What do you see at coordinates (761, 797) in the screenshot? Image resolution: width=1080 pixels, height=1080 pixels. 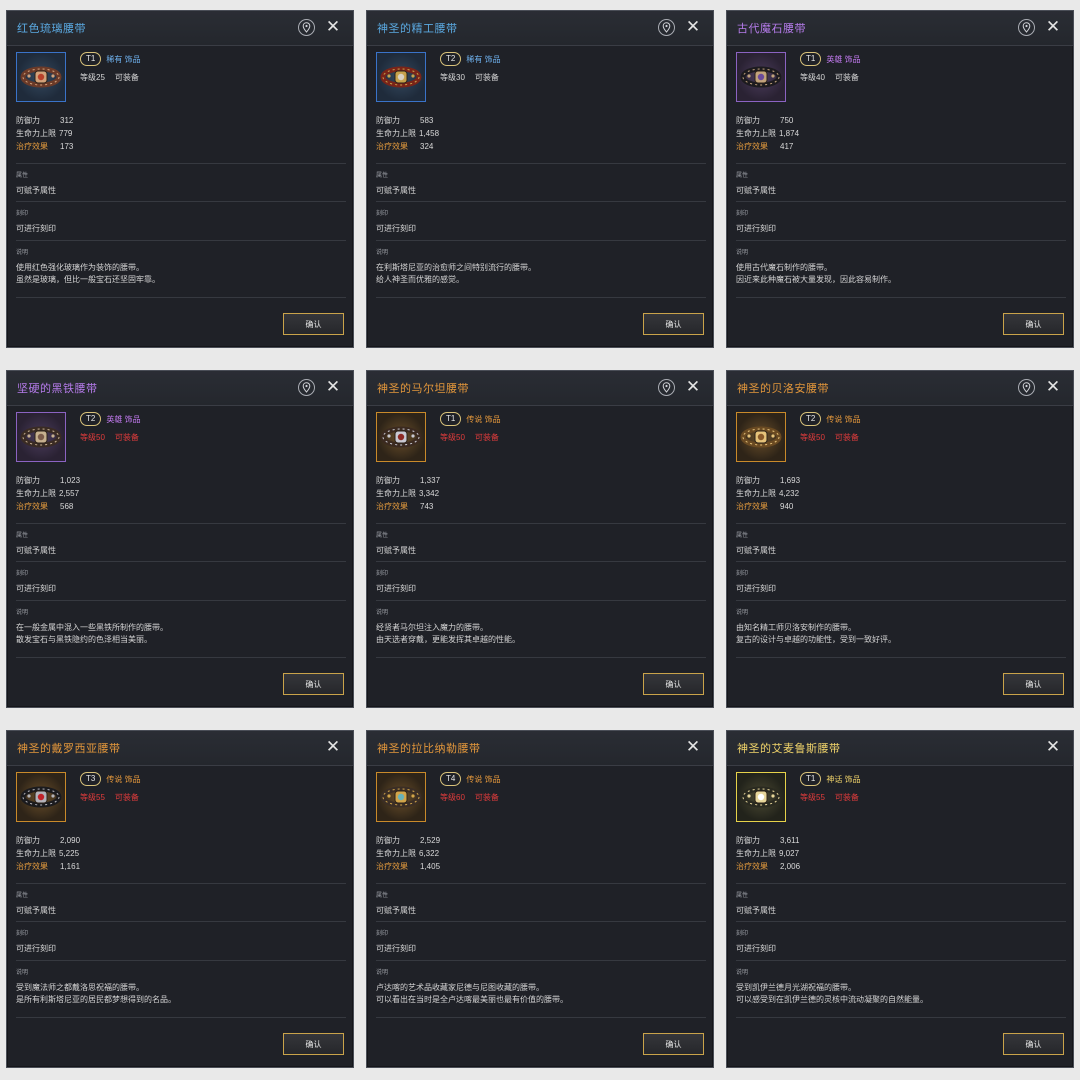 I see `belt-emerus-icon` at bounding box center [761, 797].